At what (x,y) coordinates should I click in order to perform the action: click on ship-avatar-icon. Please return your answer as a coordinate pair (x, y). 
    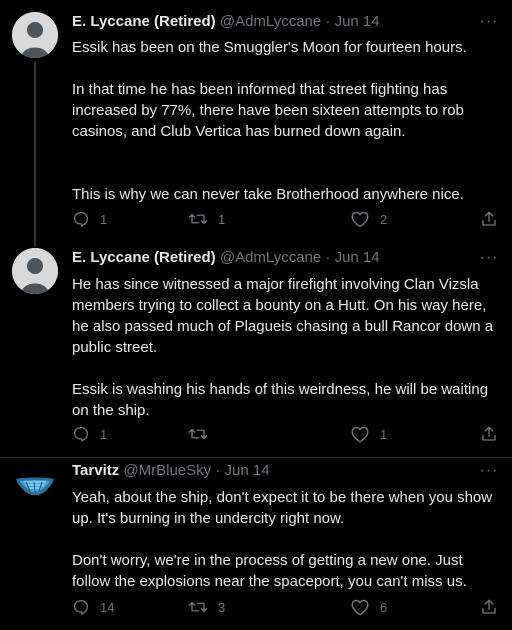
    Looking at the image, I should click on (35, 487).